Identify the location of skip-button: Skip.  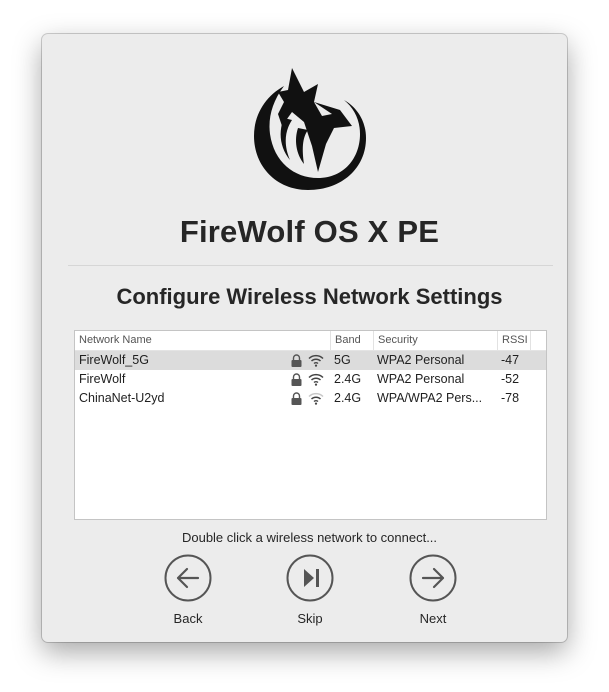
(310, 592).